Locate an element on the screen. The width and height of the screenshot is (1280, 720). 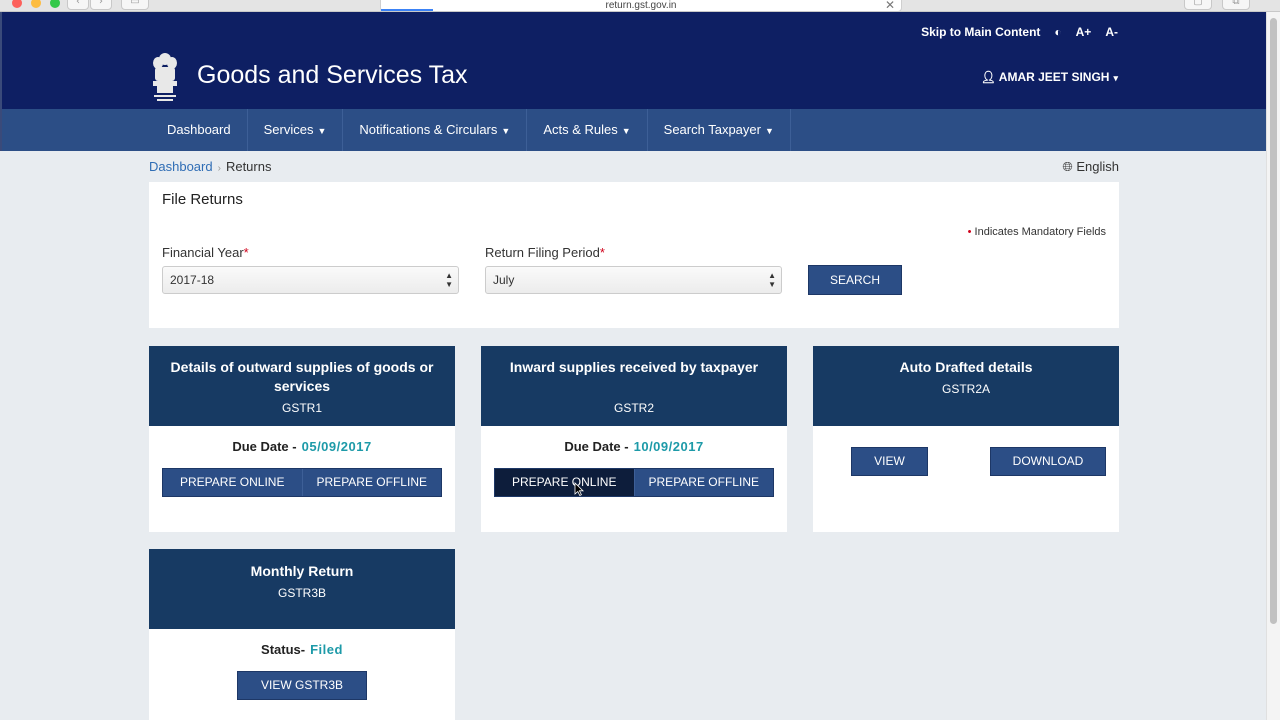
nav-dashboard-label: Dashboard is located at coordinates (199, 129).